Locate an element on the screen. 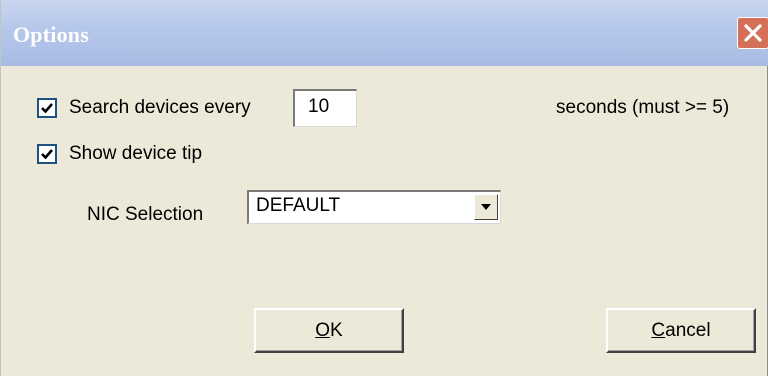 The height and width of the screenshot is (376, 768). show-device-tip-checkbox is located at coordinates (47, 154).